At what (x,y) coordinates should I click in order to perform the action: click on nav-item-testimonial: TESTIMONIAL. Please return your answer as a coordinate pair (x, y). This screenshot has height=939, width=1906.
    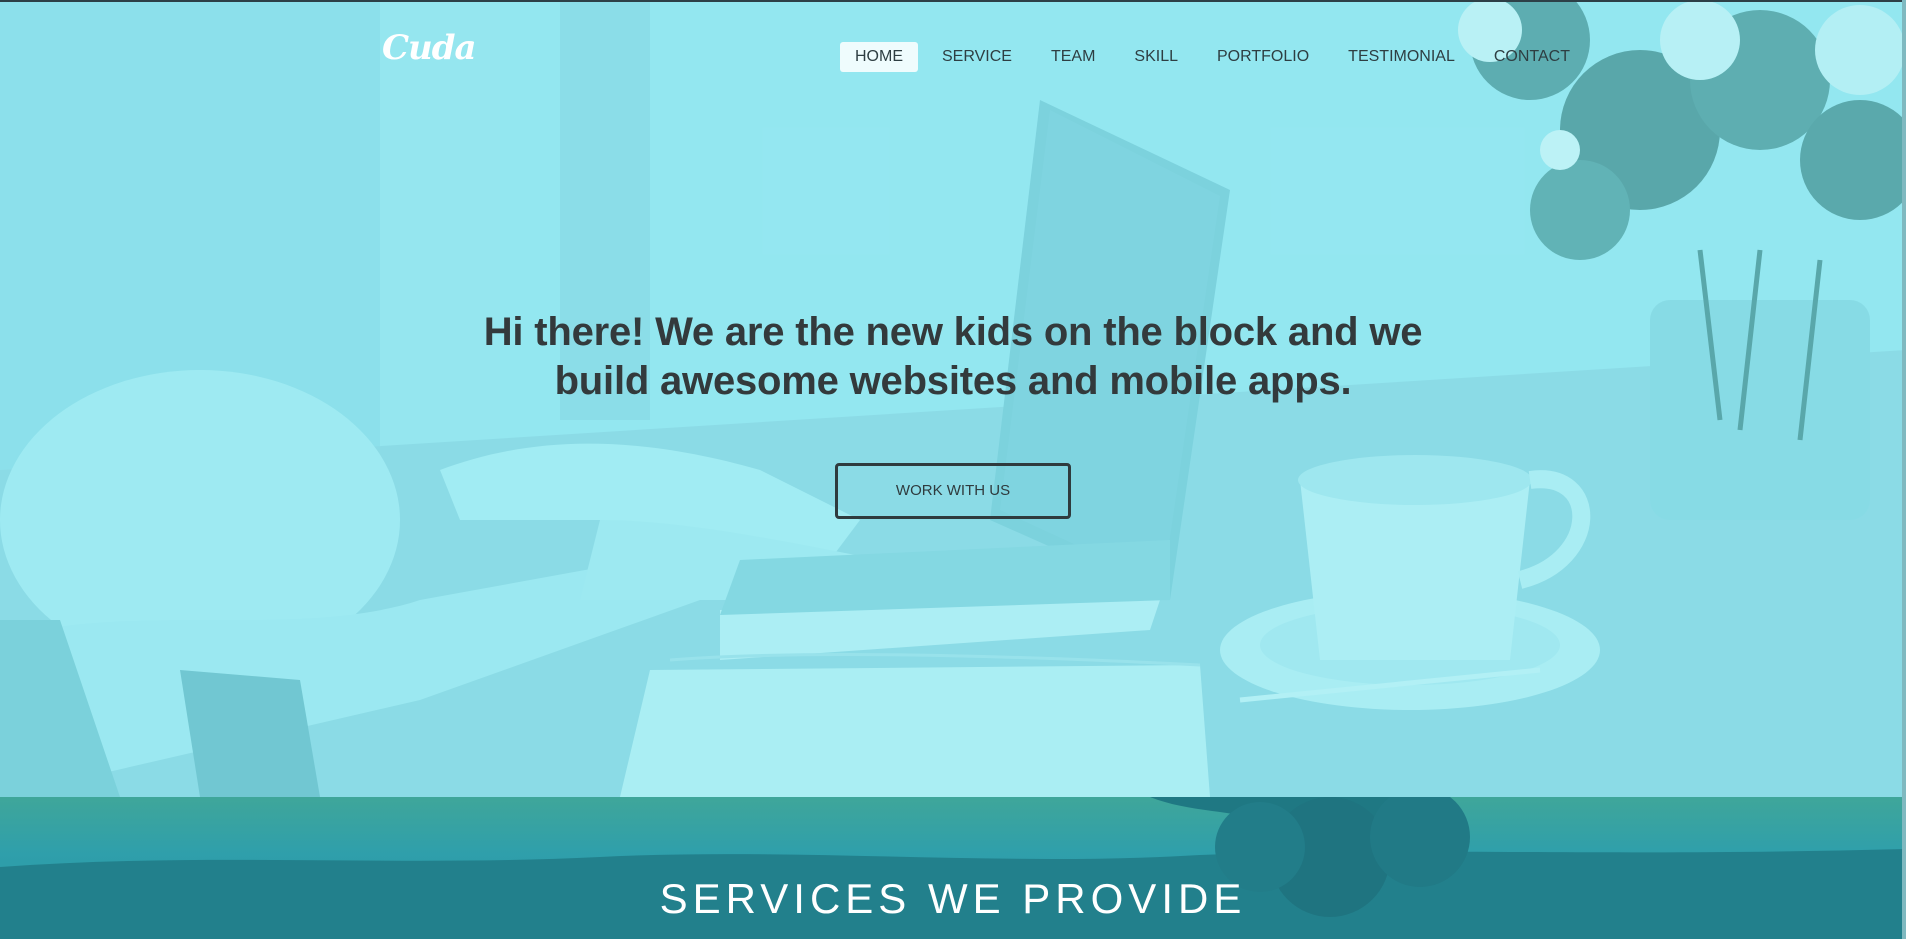
    Looking at the image, I should click on (1401, 57).